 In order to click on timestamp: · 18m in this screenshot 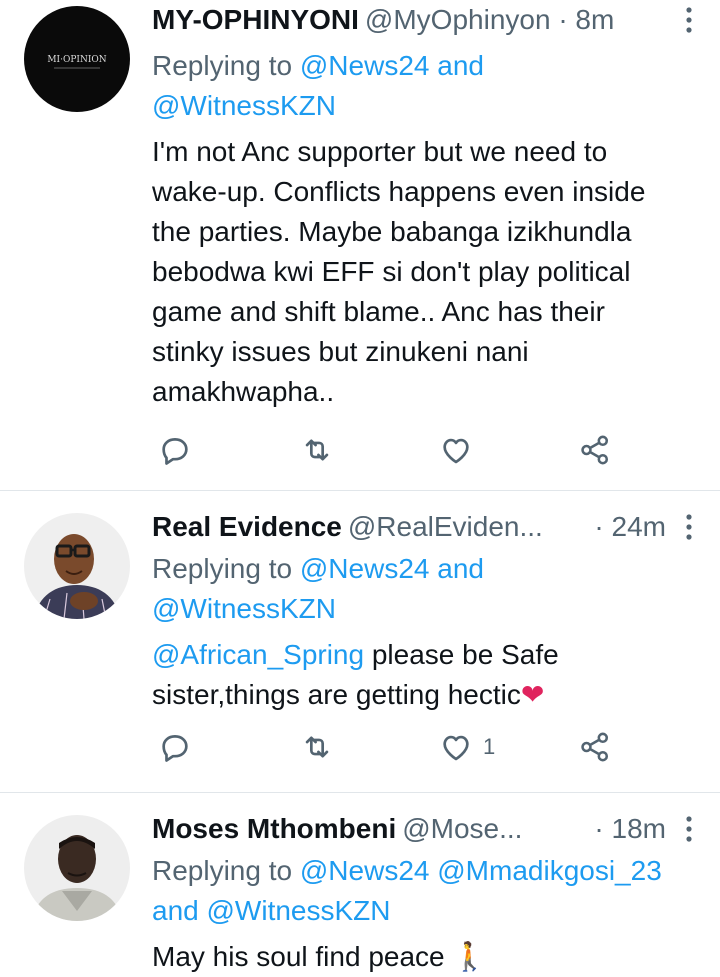, I will do `click(630, 829)`.